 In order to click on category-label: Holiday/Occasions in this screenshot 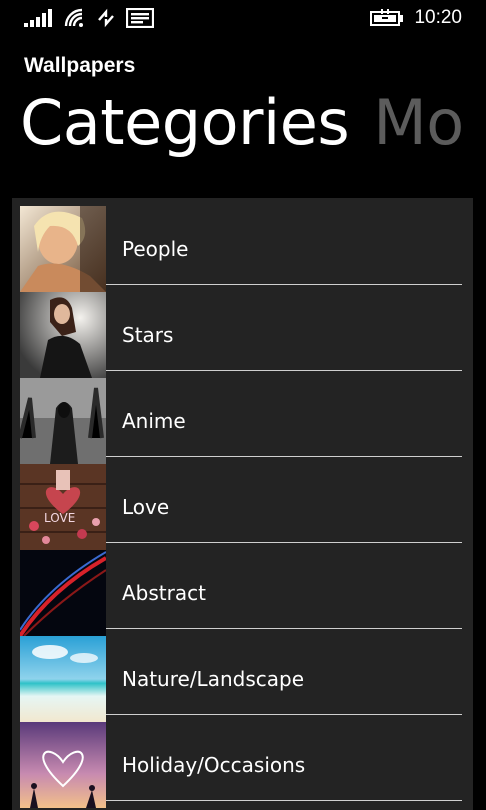, I will do `click(214, 765)`.